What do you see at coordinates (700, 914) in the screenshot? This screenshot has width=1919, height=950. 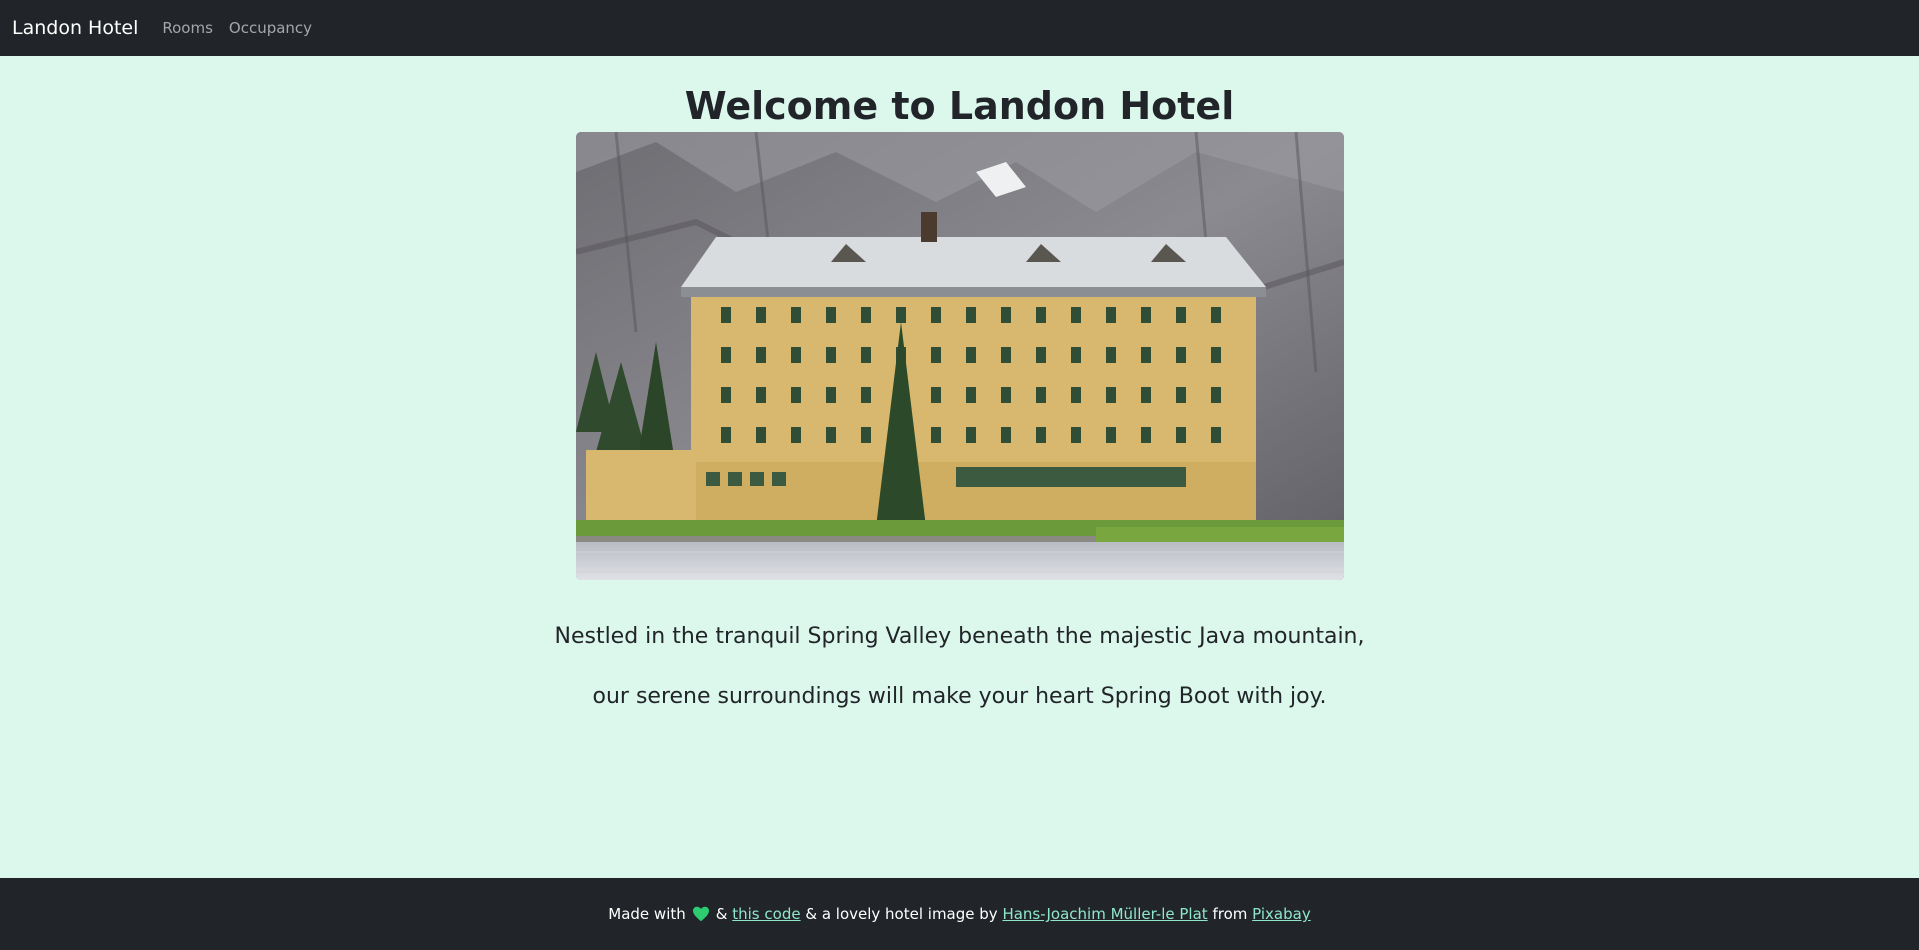 I see `heart-icon` at bounding box center [700, 914].